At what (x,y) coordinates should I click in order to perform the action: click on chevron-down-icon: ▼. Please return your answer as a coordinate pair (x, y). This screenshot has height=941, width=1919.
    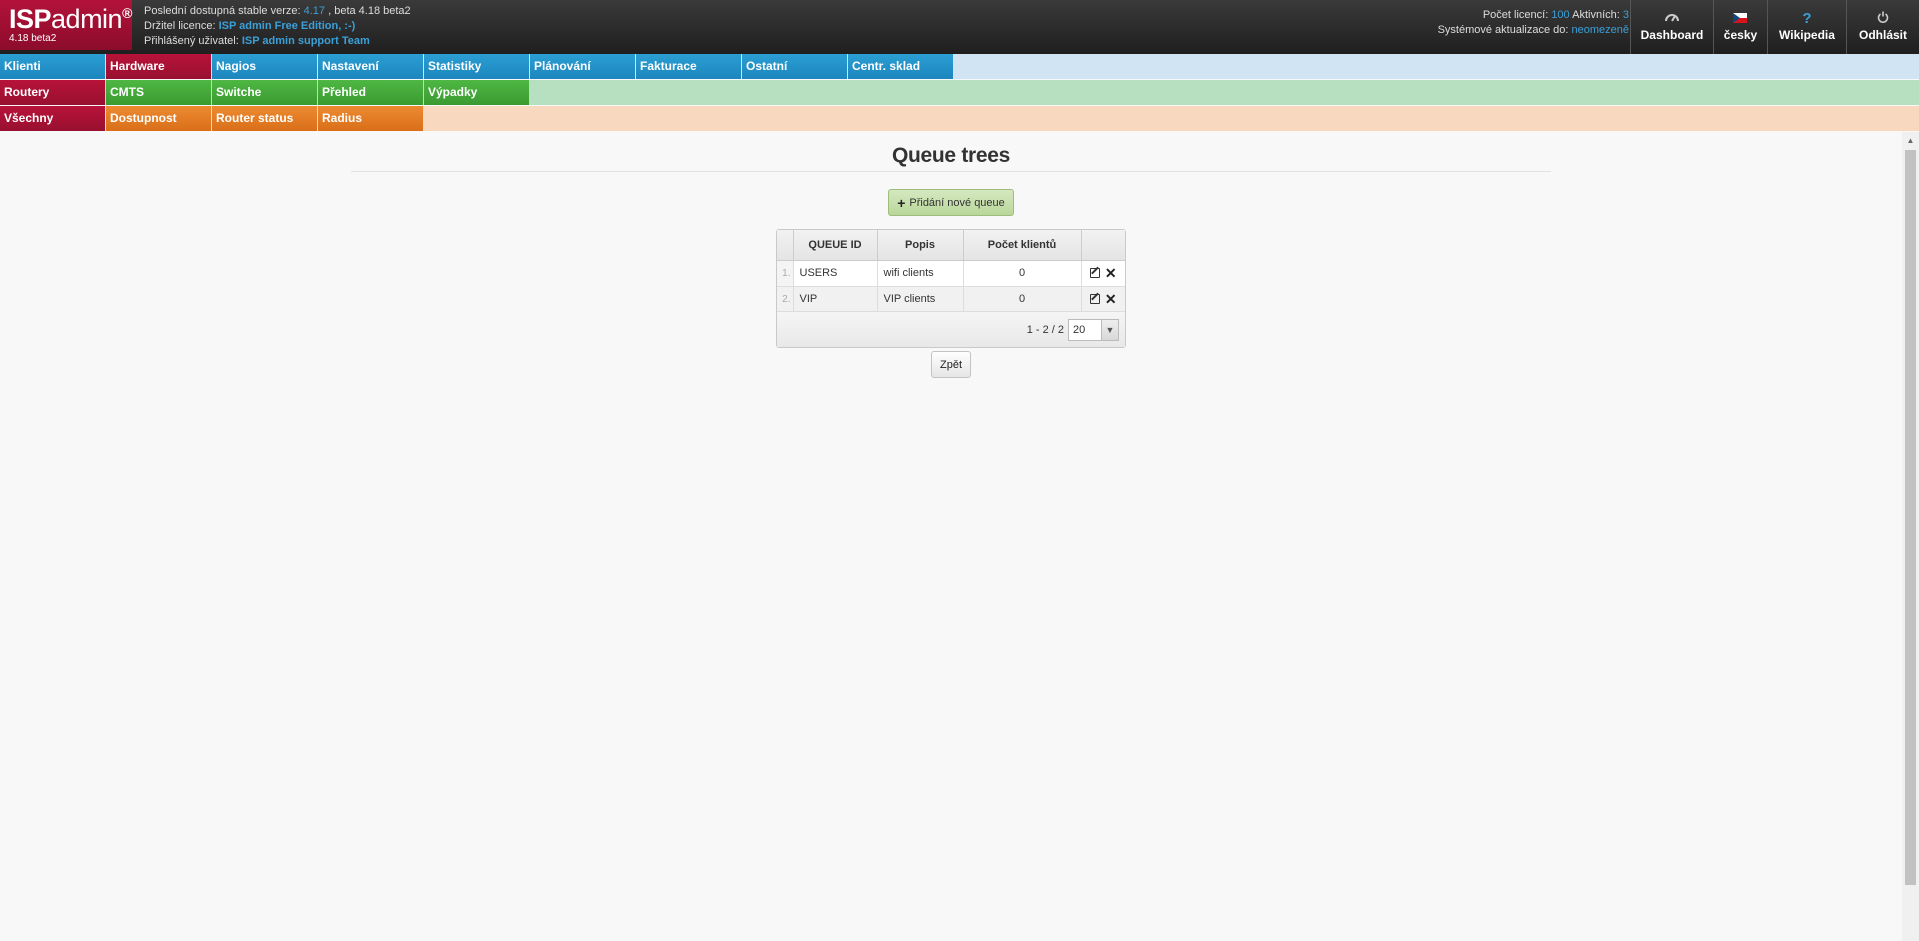
    Looking at the image, I should click on (1109, 329).